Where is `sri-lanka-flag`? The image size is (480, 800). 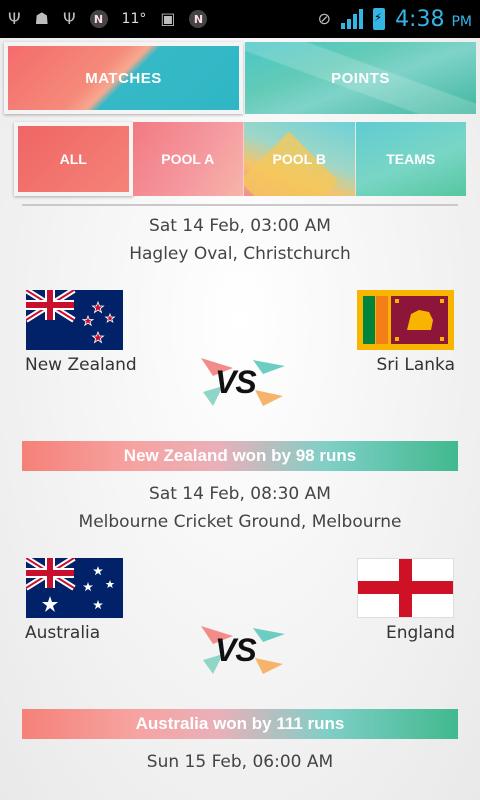 sri-lanka-flag is located at coordinates (405, 320).